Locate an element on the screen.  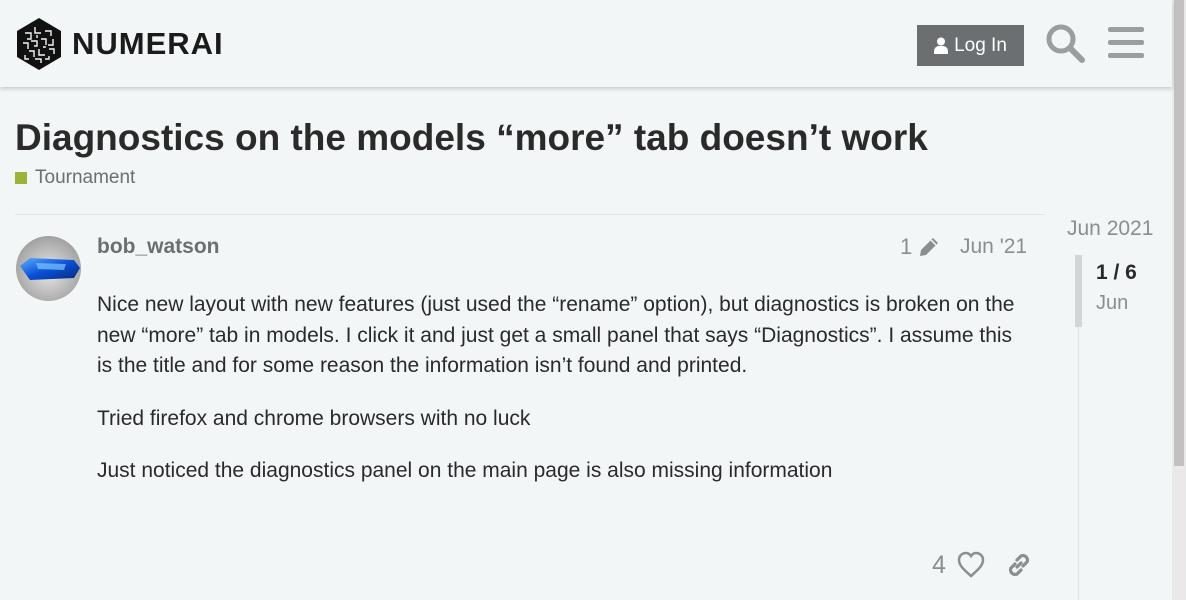
heart-icon is located at coordinates (971, 564).